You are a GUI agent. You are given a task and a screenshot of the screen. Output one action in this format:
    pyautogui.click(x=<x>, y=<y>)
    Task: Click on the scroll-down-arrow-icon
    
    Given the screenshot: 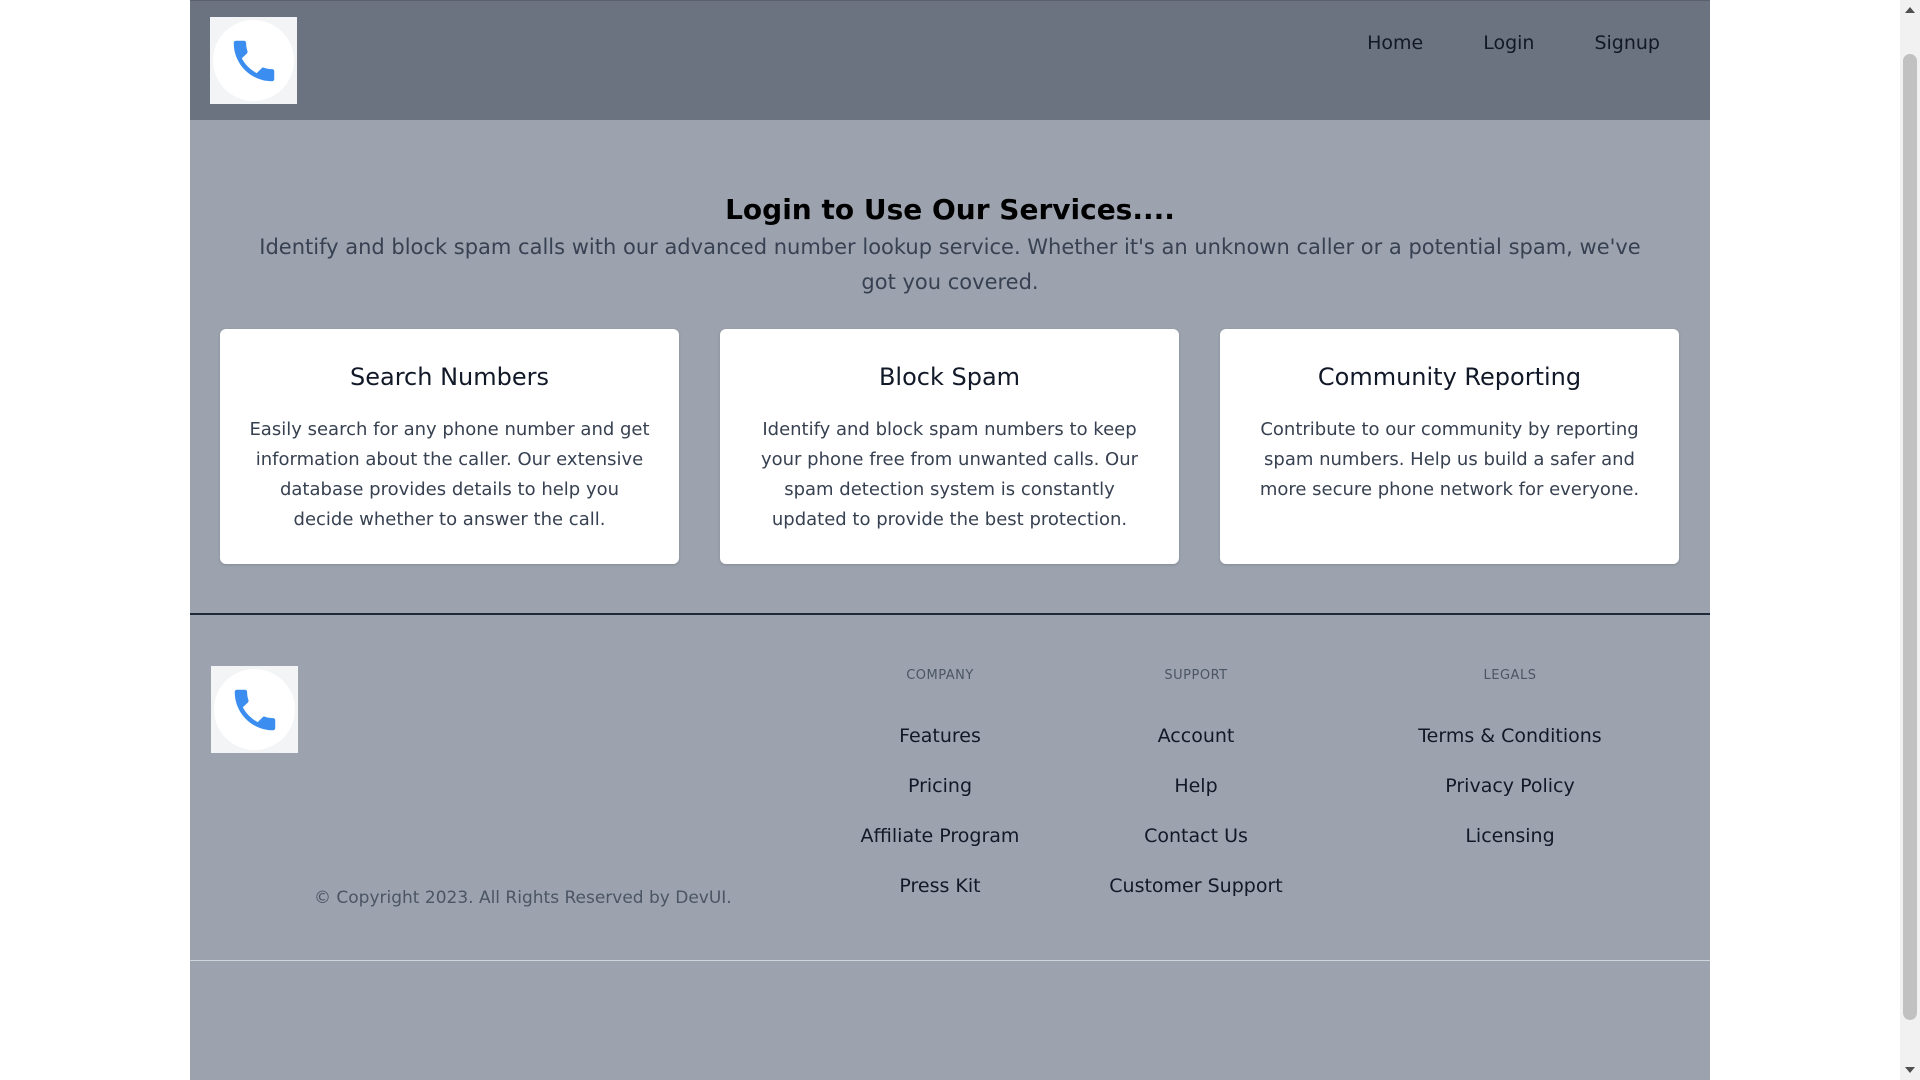 What is the action you would take?
    pyautogui.click(x=1910, y=1070)
    